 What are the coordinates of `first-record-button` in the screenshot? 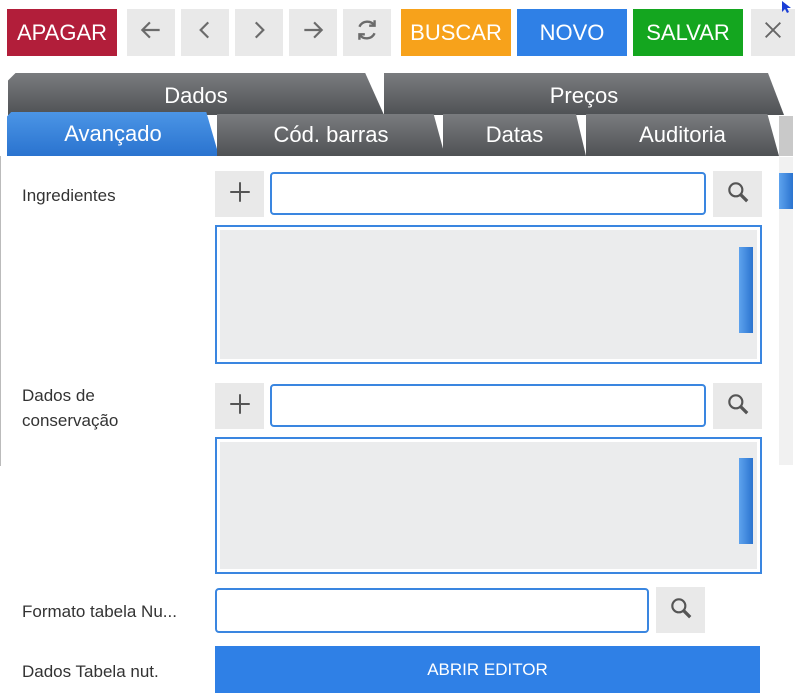 It's located at (151, 32).